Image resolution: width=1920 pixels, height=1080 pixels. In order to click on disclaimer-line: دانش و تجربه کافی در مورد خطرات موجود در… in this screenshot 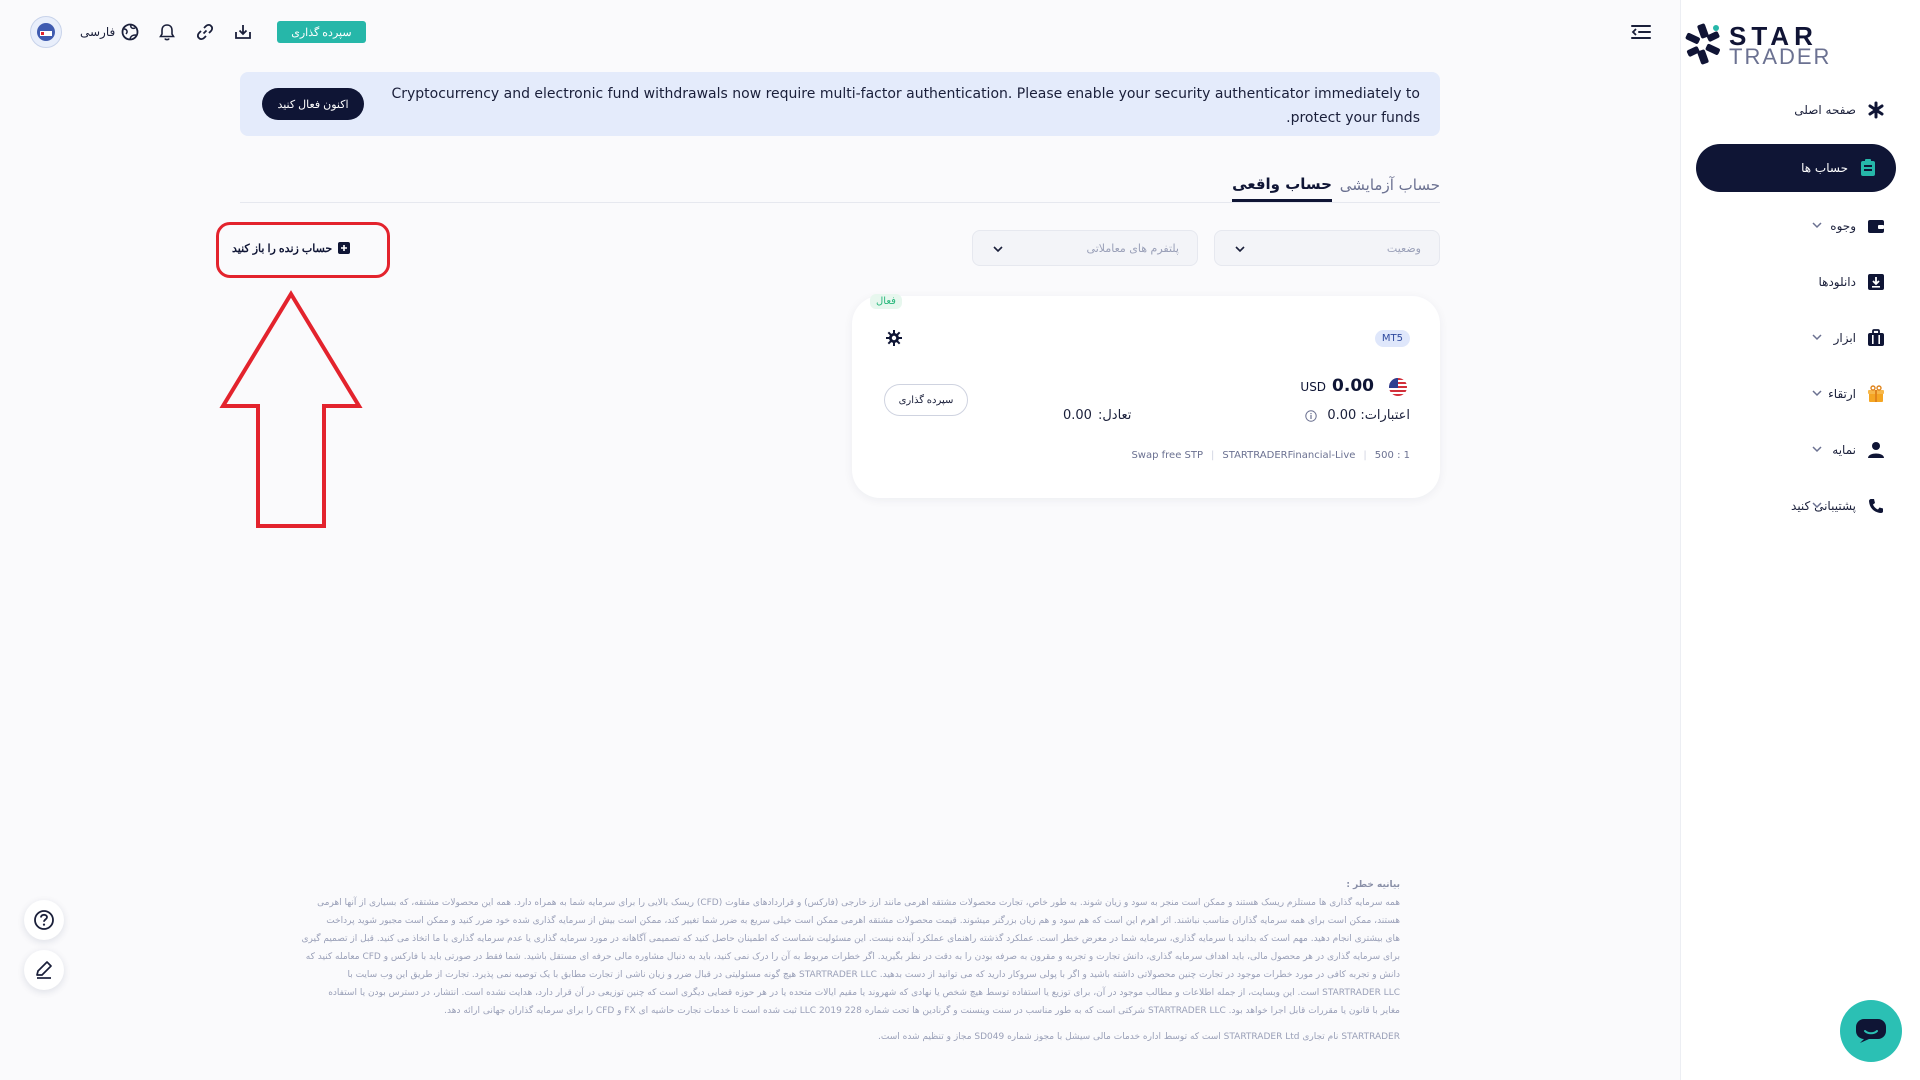, I will do `click(873, 975)`.